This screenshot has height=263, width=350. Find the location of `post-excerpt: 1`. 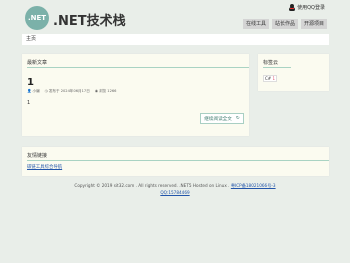

post-excerpt: 1 is located at coordinates (29, 103).